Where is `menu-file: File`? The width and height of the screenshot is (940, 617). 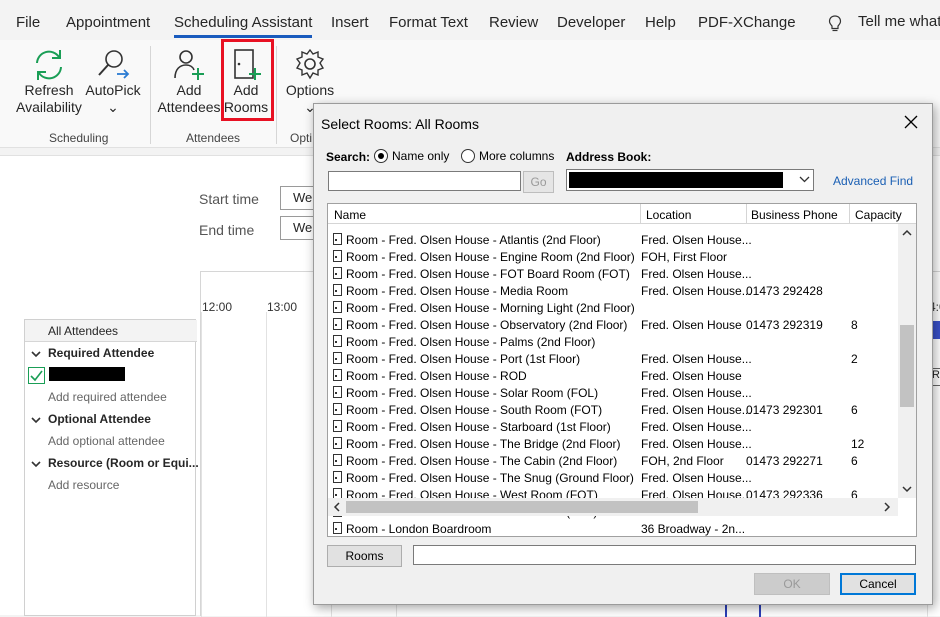
menu-file: File is located at coordinates (28, 22).